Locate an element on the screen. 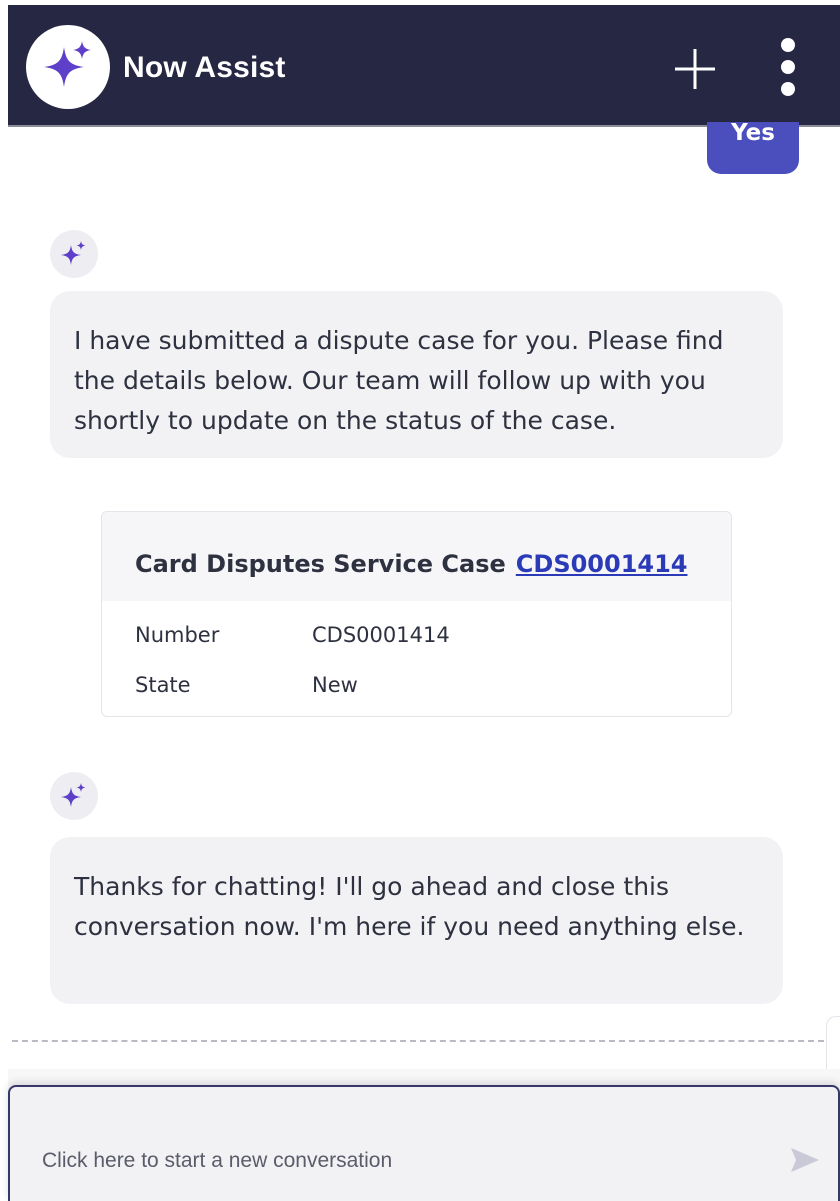 This screenshot has height=1201, width=840. more-options-button is located at coordinates (788, 70).